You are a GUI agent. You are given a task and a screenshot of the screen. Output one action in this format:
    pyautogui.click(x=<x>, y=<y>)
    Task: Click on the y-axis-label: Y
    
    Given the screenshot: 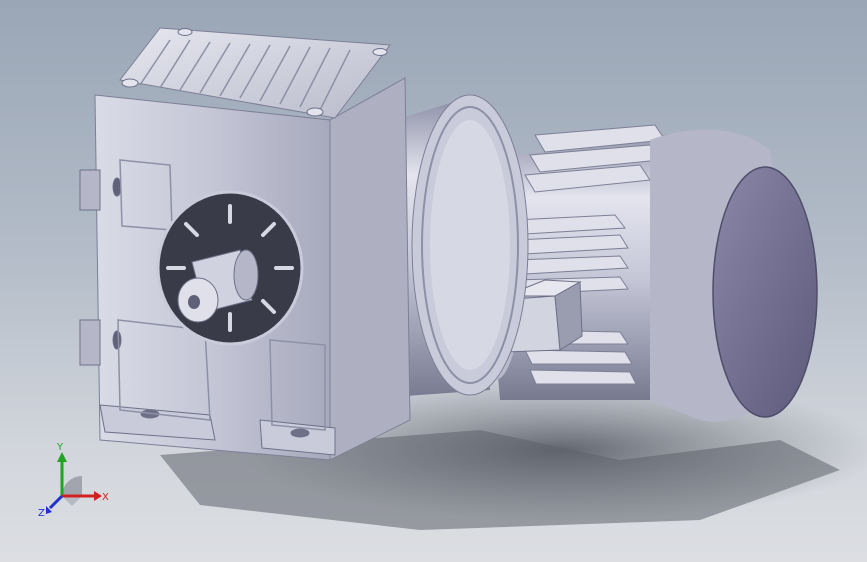 What is the action you would take?
    pyautogui.click(x=60, y=447)
    